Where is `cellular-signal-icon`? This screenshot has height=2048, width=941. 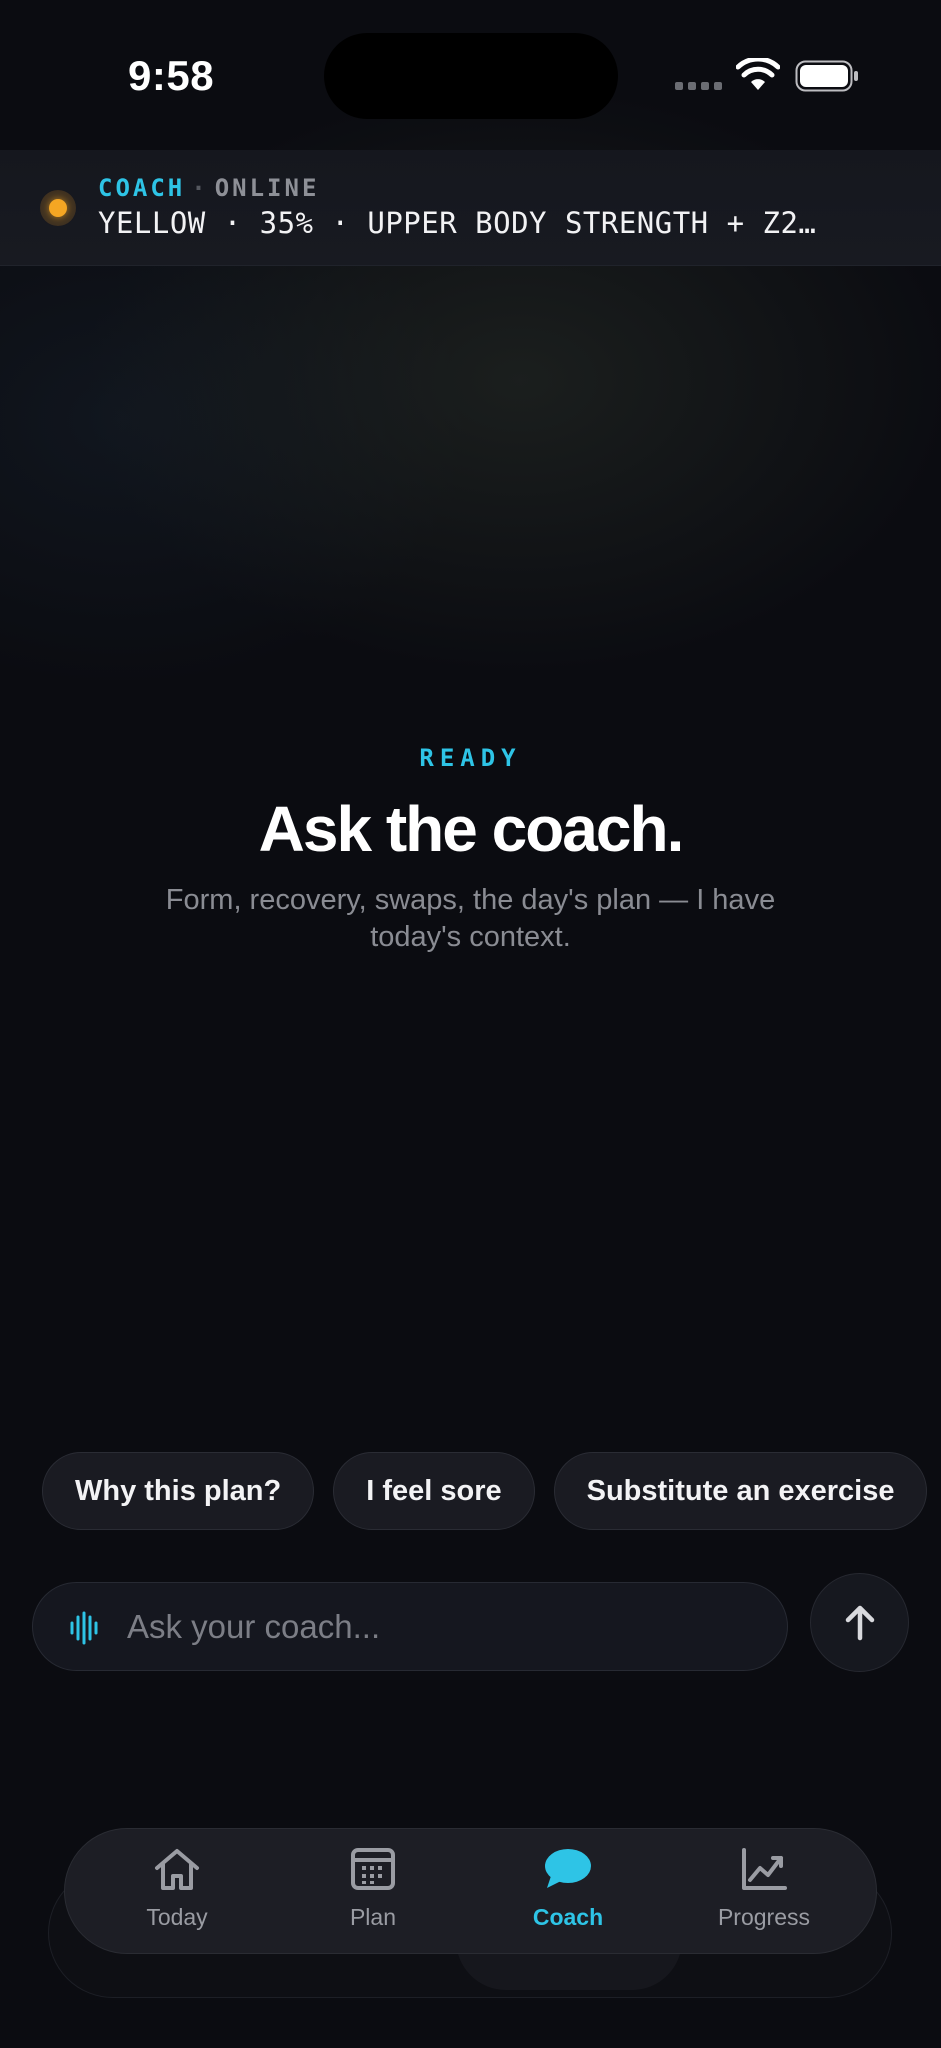 cellular-signal-icon is located at coordinates (698, 86).